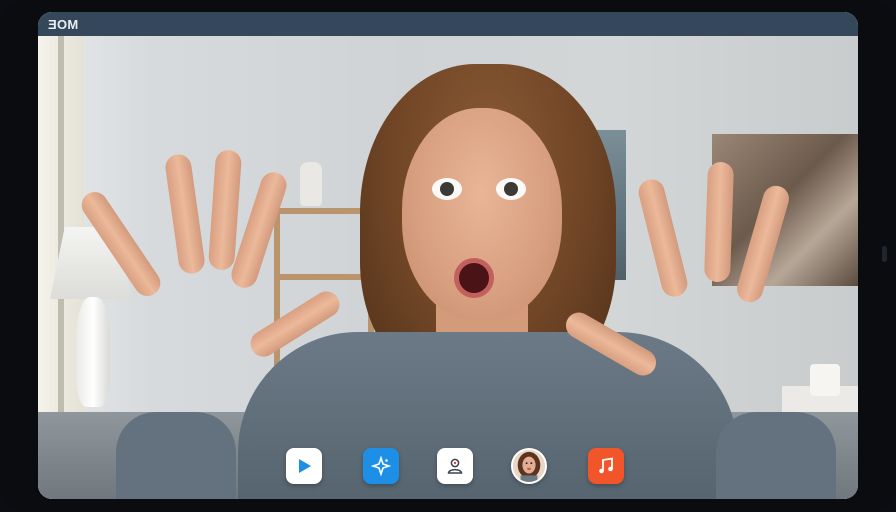 This screenshot has height=512, width=896. What do you see at coordinates (474, 278) in the screenshot?
I see `person-mouth` at bounding box center [474, 278].